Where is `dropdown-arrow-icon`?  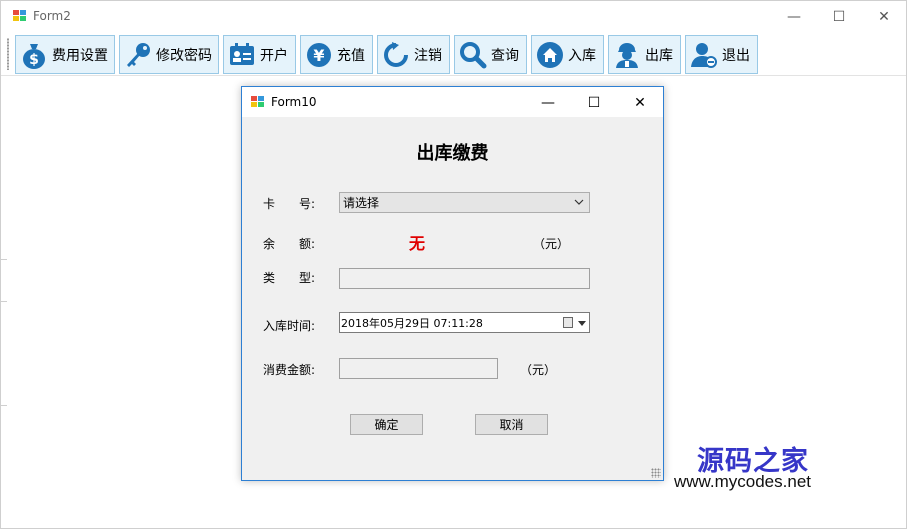
dropdown-arrow-icon is located at coordinates (582, 323).